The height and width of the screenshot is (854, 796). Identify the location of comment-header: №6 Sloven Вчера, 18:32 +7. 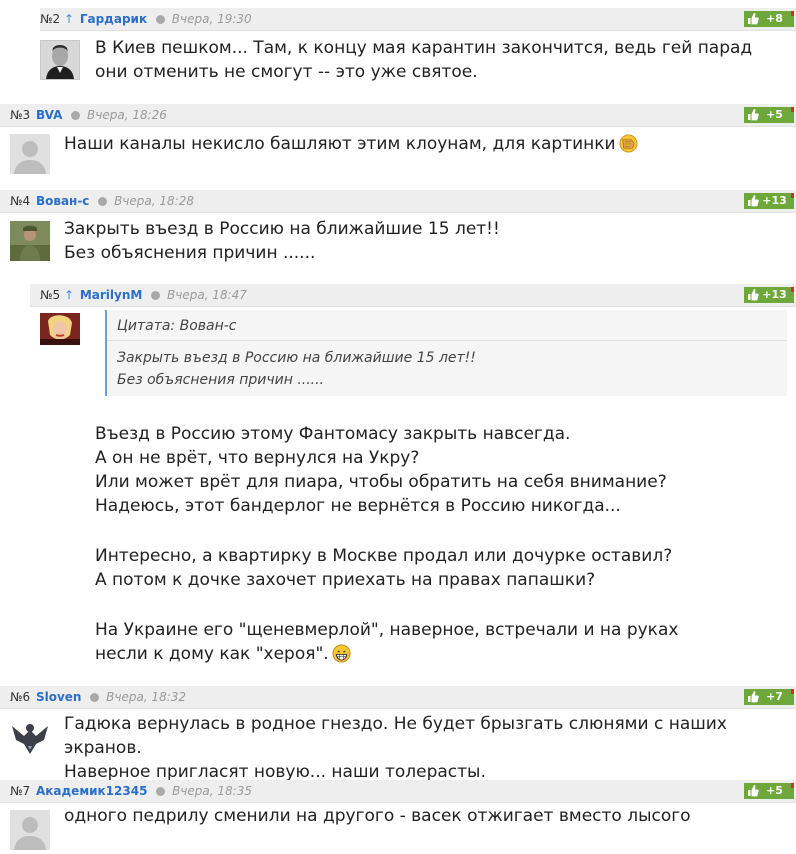
(398, 697).